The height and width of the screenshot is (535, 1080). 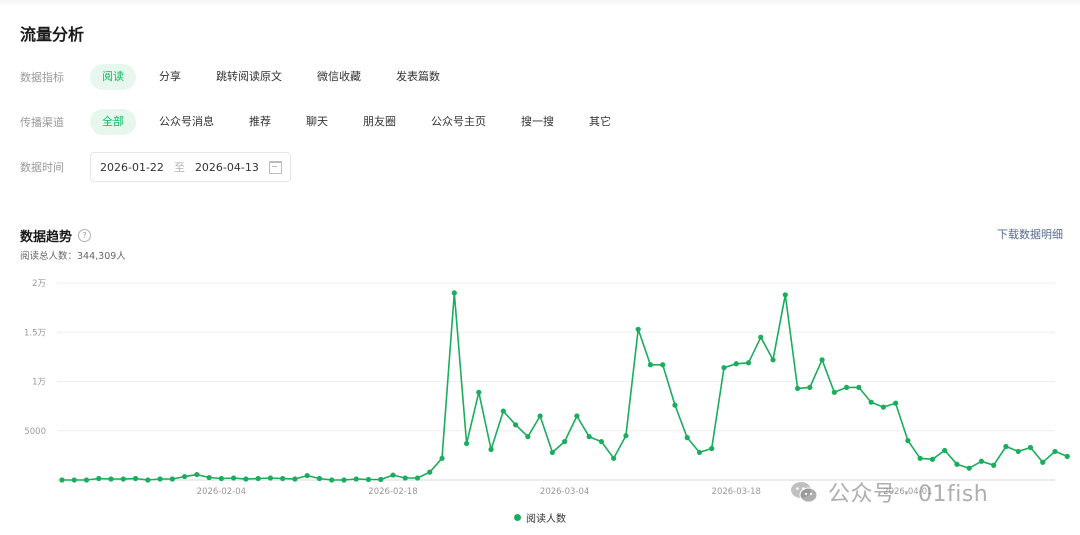 What do you see at coordinates (39, 284) in the screenshot?
I see `y-tick-label: 2万` at bounding box center [39, 284].